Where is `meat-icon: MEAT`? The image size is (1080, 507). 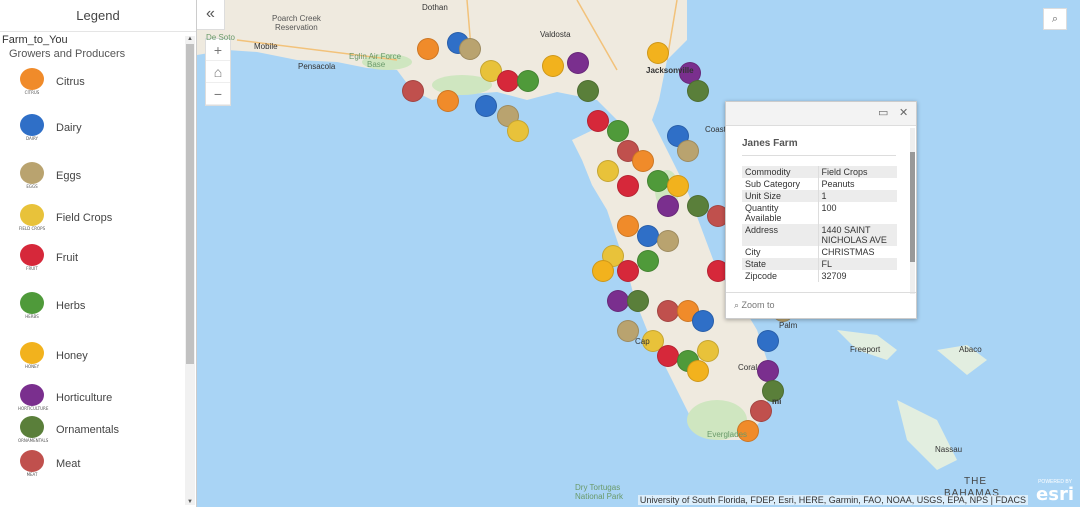 meat-icon: MEAT is located at coordinates (32, 465).